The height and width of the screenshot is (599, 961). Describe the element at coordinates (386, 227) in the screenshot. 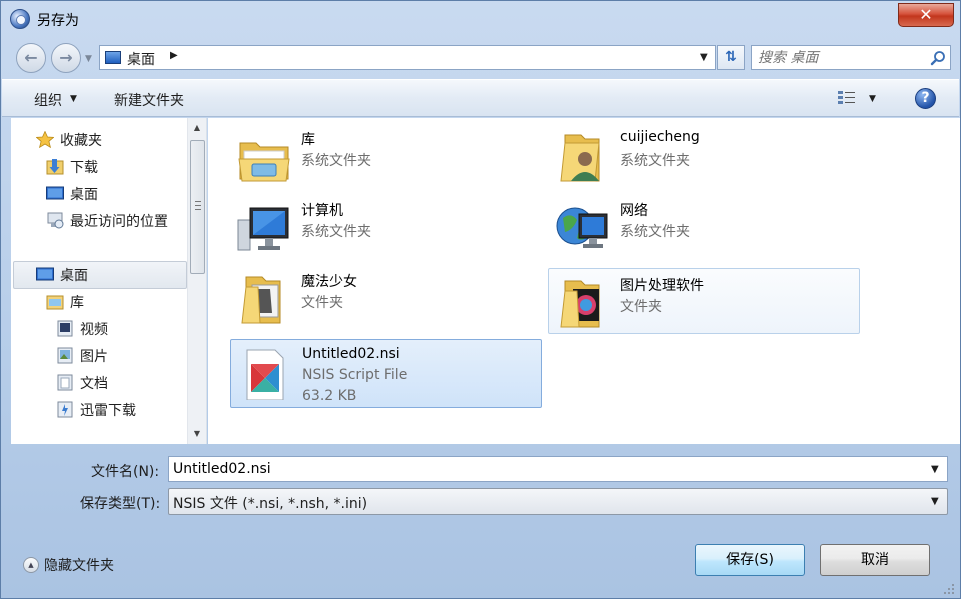

I see `list-item: 计算机 系统文件夹` at that location.